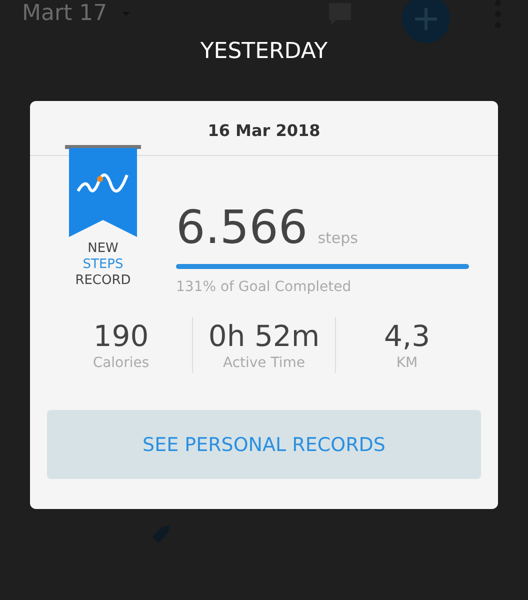 The width and height of the screenshot is (528, 600). What do you see at coordinates (338, 238) in the screenshot?
I see `step-unit: steps` at bounding box center [338, 238].